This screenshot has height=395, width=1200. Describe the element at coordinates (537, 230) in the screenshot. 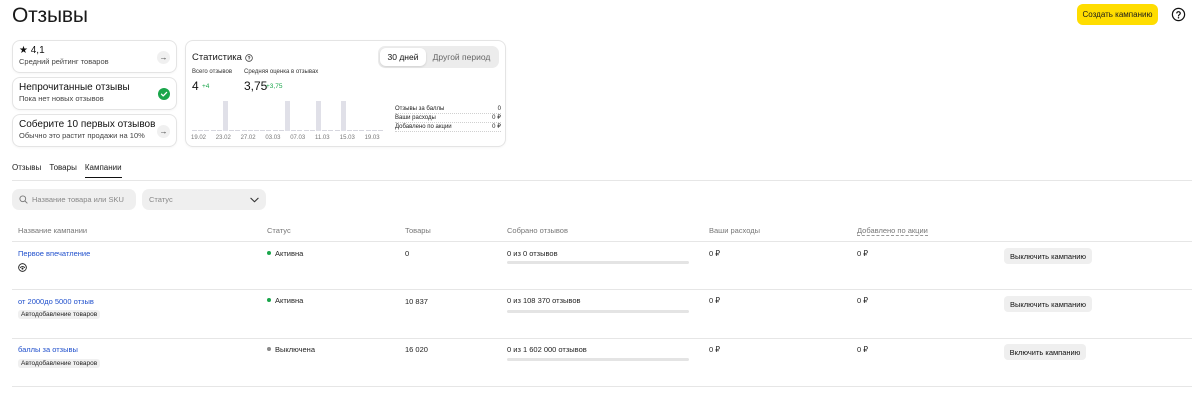

I see `col-header-collected: Собрано отзывов` at that location.